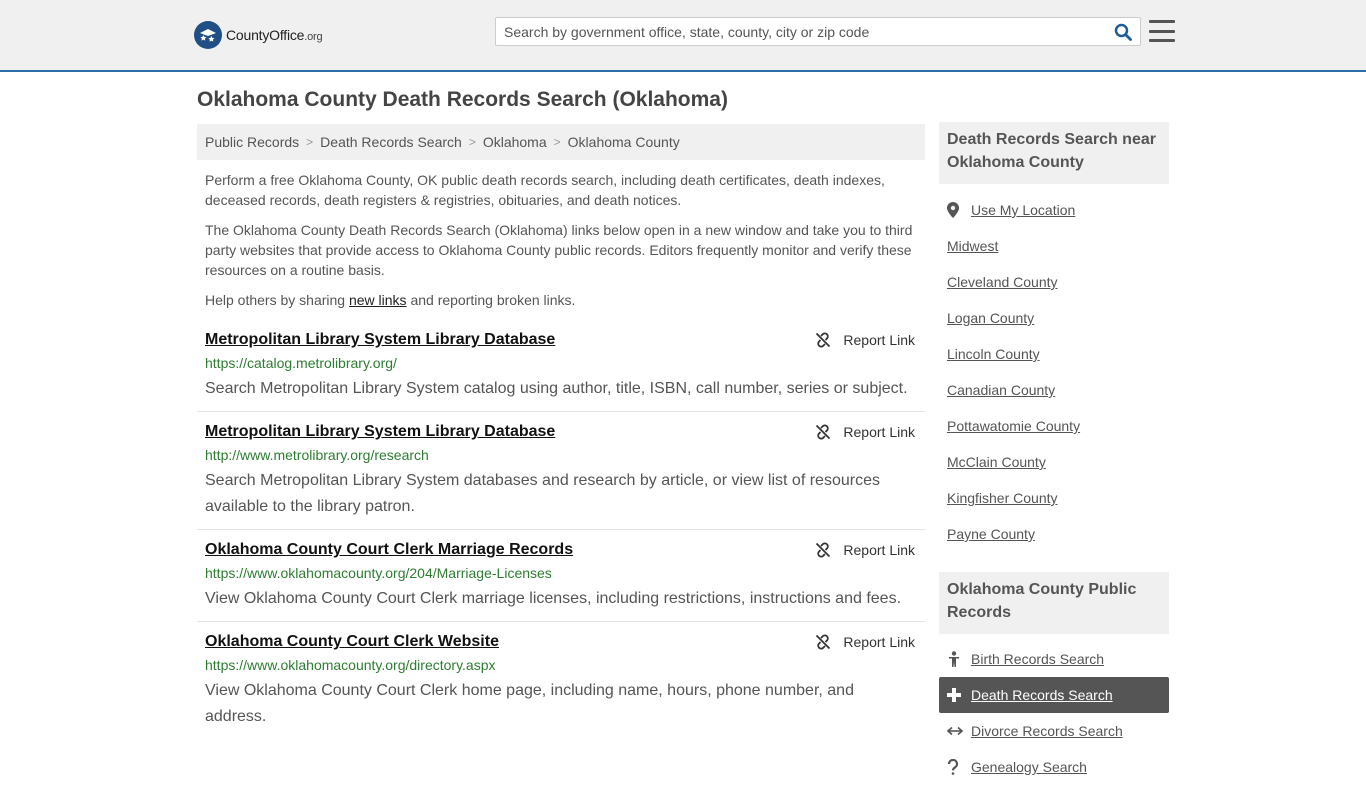  I want to click on use-location-item: Use My Location, so click(1058, 210).